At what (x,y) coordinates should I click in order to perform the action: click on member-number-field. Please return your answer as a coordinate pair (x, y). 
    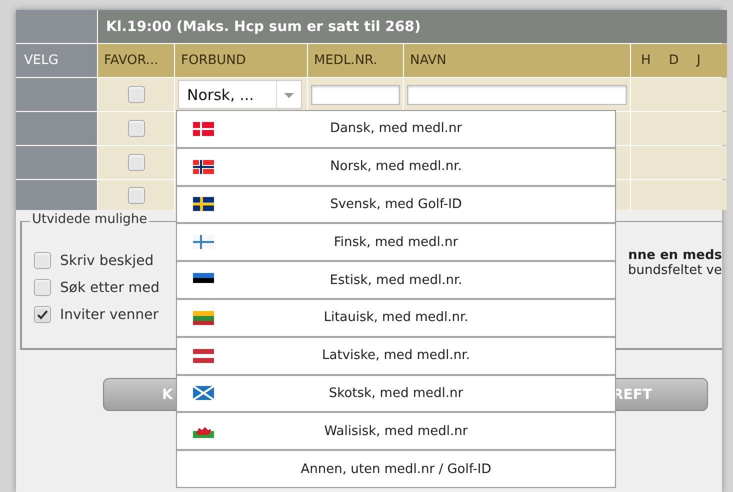
    Looking at the image, I should click on (355, 94).